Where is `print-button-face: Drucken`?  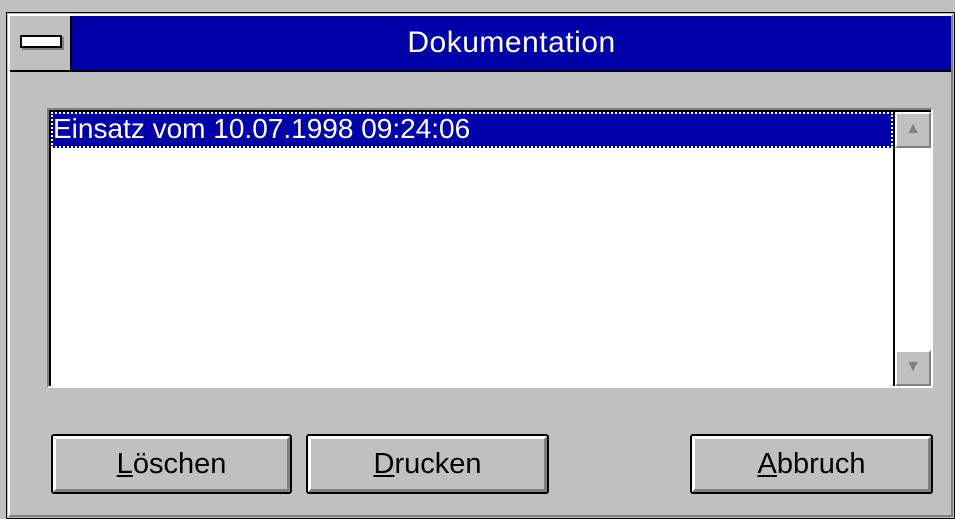 print-button-face: Drucken is located at coordinates (427, 464).